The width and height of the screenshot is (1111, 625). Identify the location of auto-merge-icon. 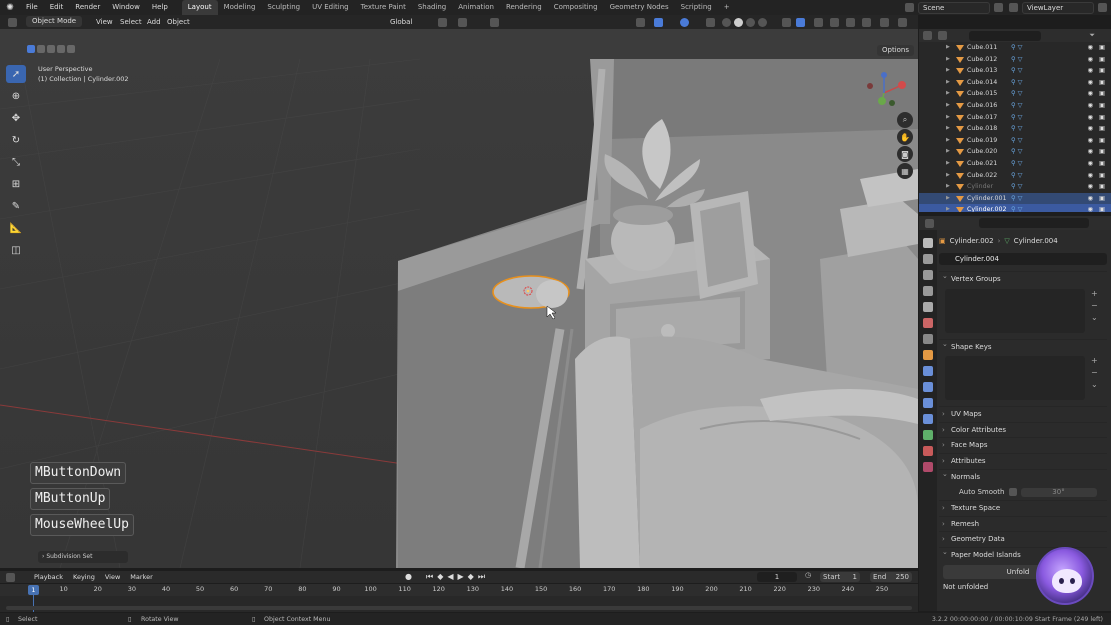
(884, 22).